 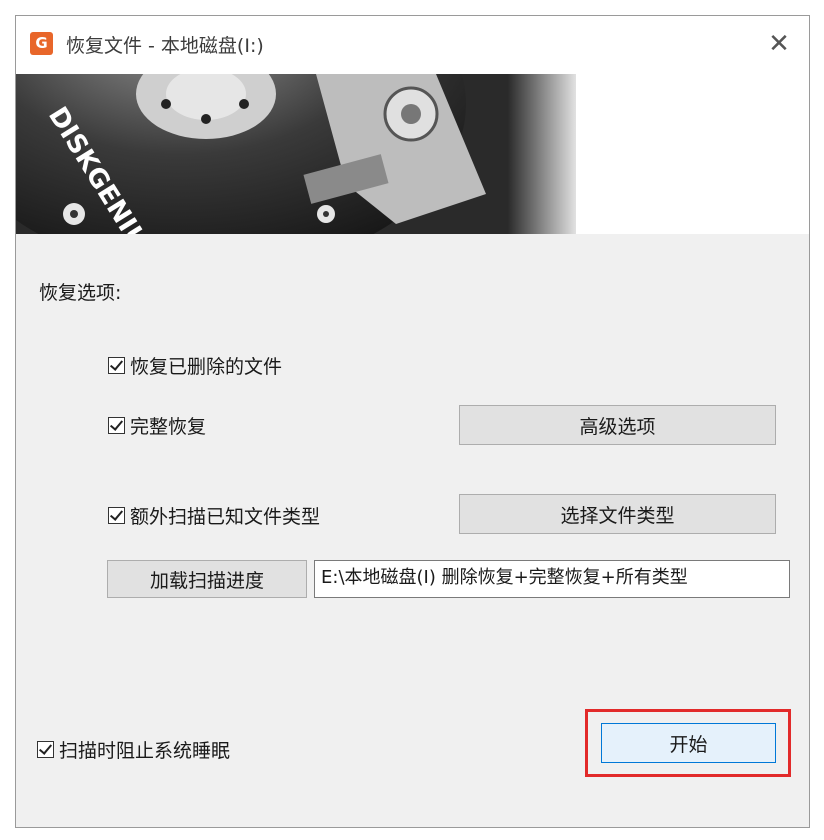 I want to click on window-title: 恢复文件 - 本地磁盘(I:), so click(x=165, y=46).